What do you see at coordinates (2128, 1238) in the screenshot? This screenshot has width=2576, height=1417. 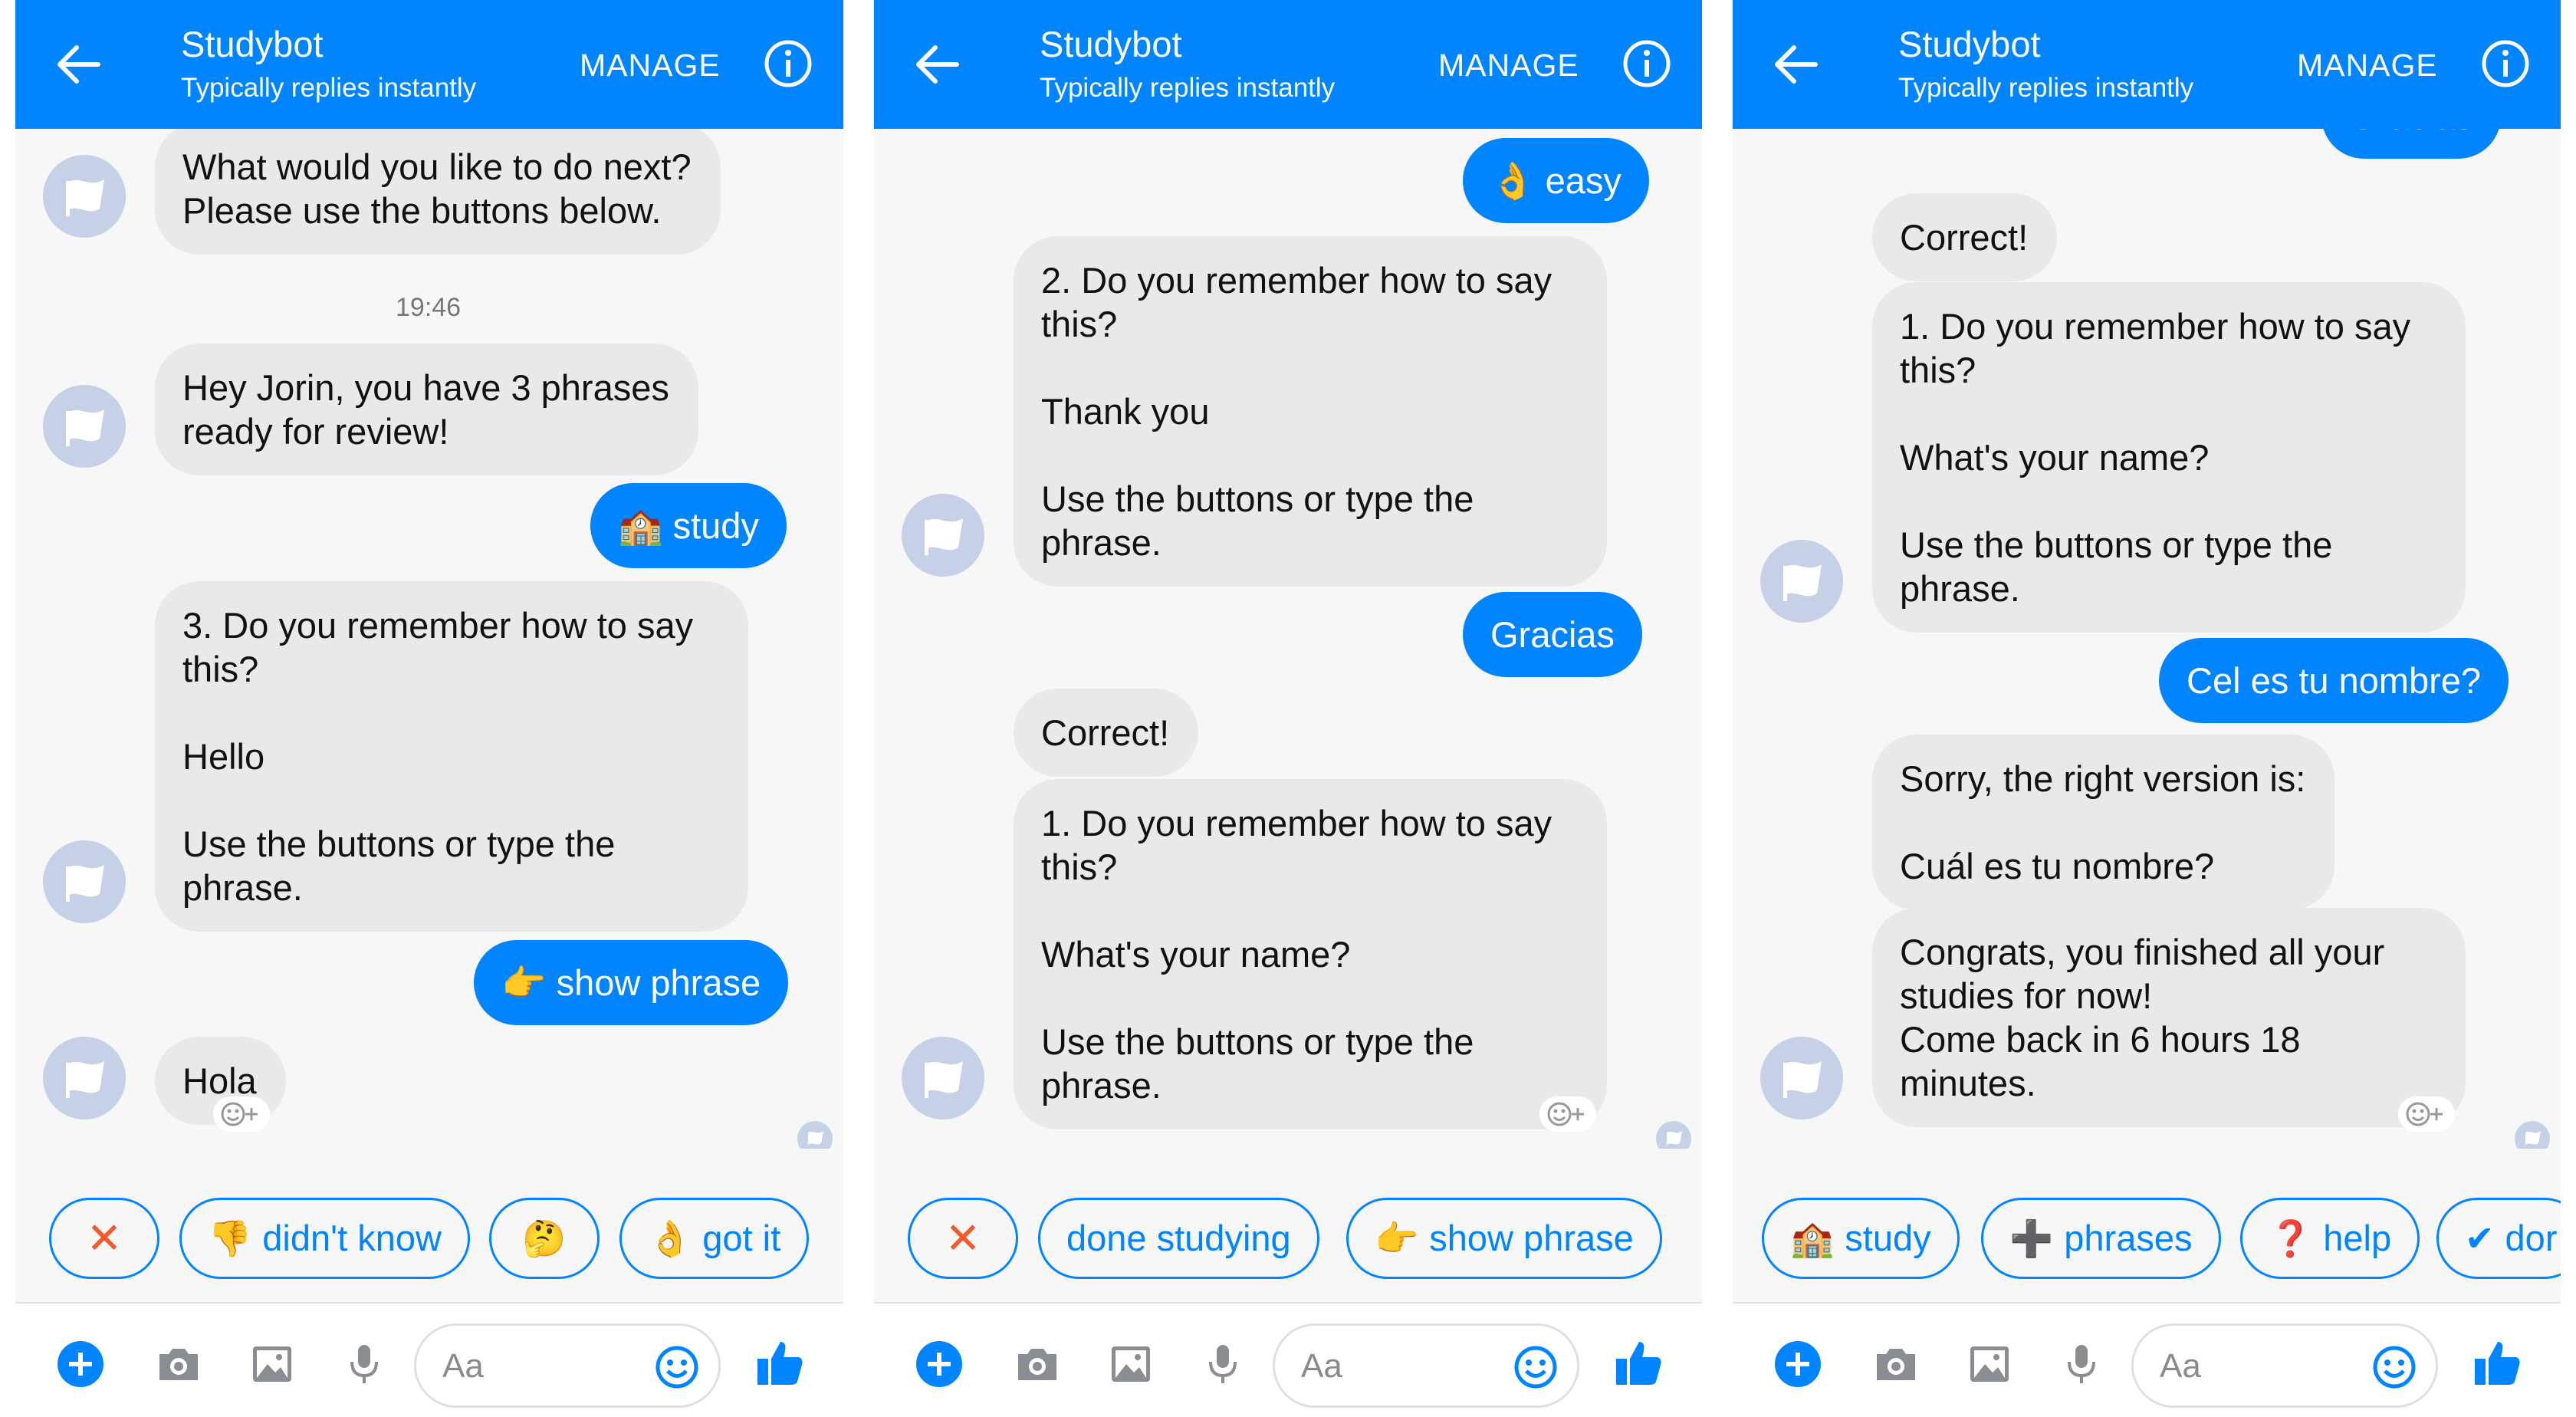 I see `quick-reply-label: phrases` at bounding box center [2128, 1238].